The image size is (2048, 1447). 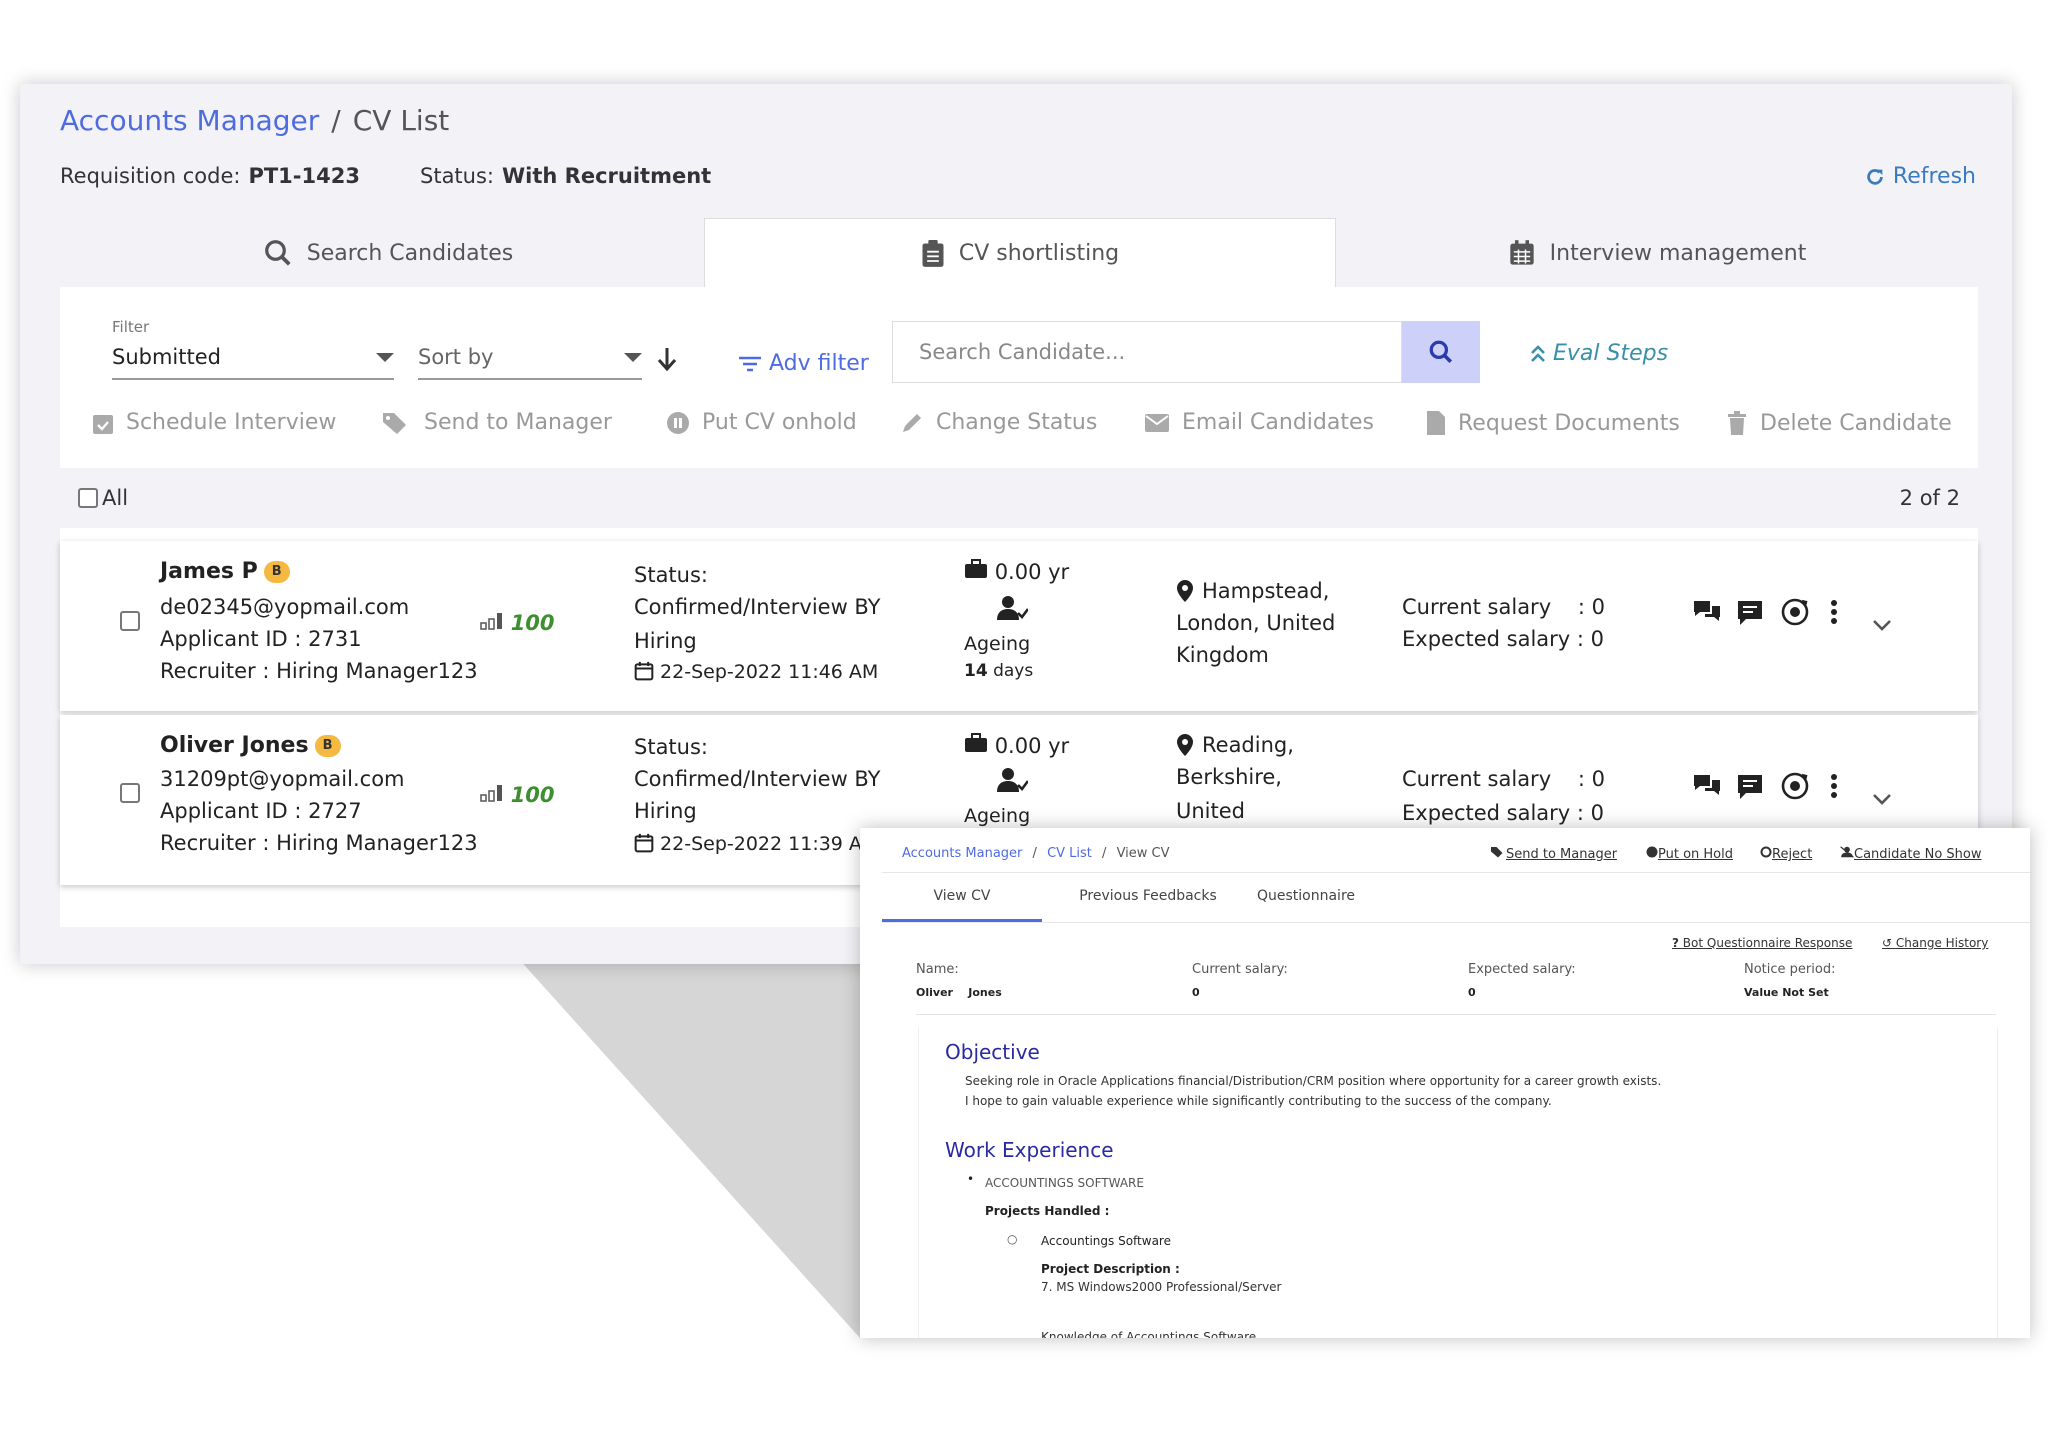 I want to click on field-value: 0, so click(x=1196, y=992).